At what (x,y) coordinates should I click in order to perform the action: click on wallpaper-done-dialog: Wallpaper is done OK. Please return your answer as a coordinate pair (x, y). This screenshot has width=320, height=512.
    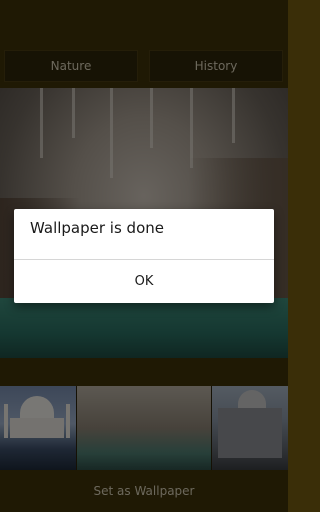
    Looking at the image, I should click on (144, 256).